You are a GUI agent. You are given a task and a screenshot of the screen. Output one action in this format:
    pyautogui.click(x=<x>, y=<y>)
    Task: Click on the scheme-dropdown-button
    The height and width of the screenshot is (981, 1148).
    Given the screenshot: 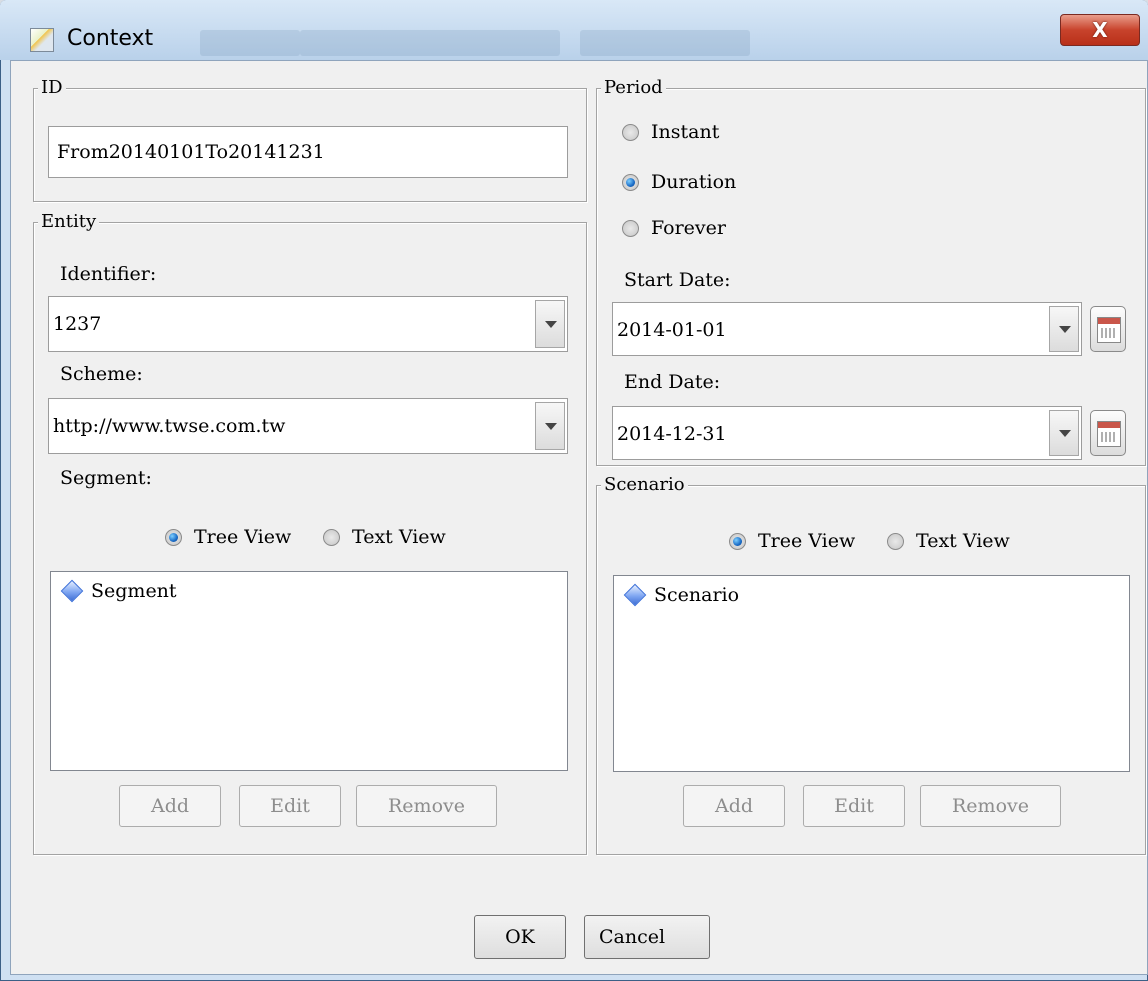 What is the action you would take?
    pyautogui.click(x=550, y=426)
    